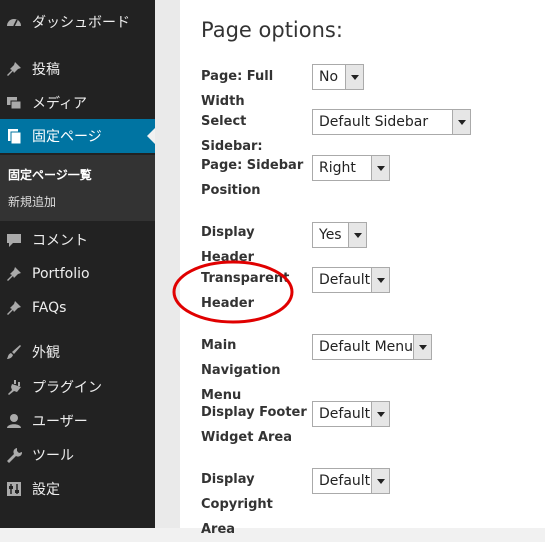  I want to click on pages-submenu: 固定ページ一覧 新規追加, so click(77, 188).